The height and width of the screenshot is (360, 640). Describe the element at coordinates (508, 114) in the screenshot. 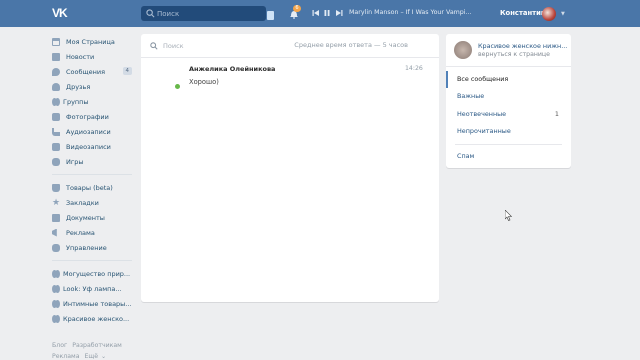

I see `filter-unanswered: Неотвеченные 1` at that location.